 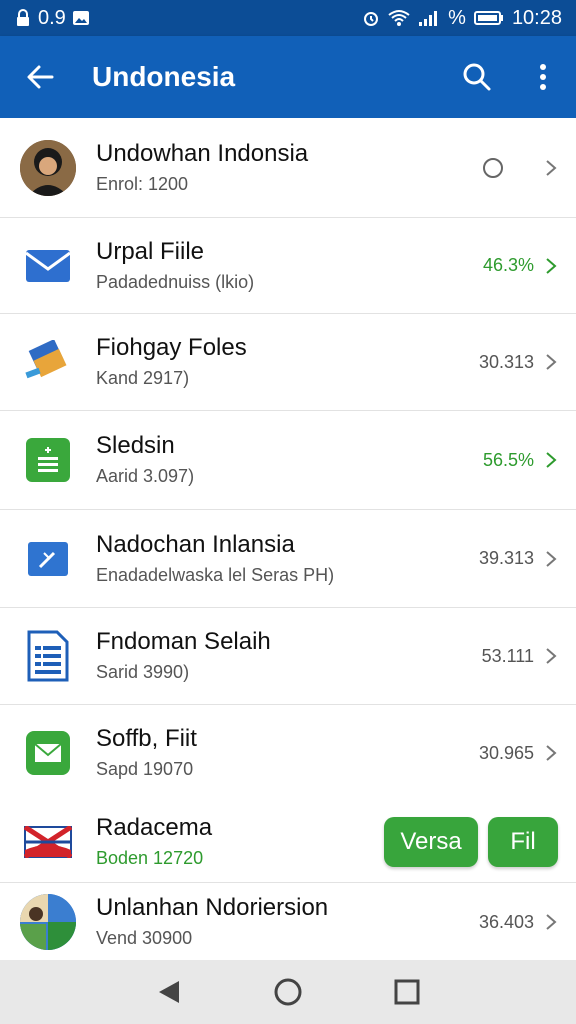 What do you see at coordinates (212, 907) in the screenshot?
I see `list-item-title: Unlanhan Ndoriersion` at bounding box center [212, 907].